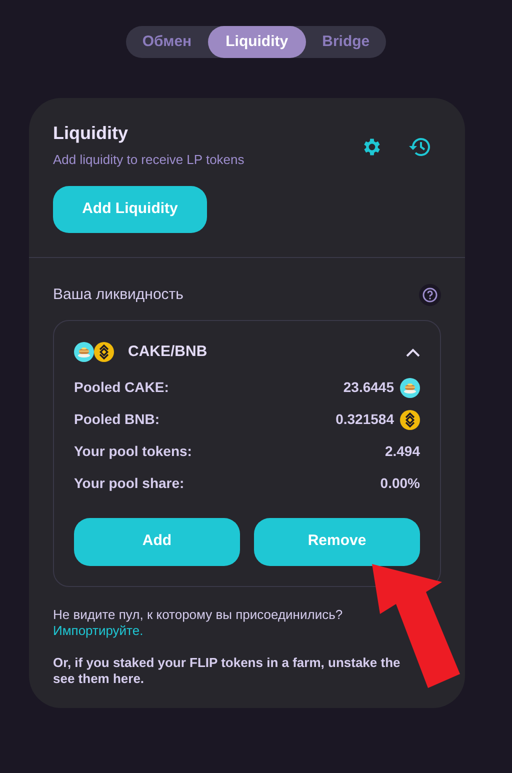 The height and width of the screenshot is (773, 512). Describe the element at coordinates (98, 630) in the screenshot. I see `import-link: Импортируйте.` at that location.